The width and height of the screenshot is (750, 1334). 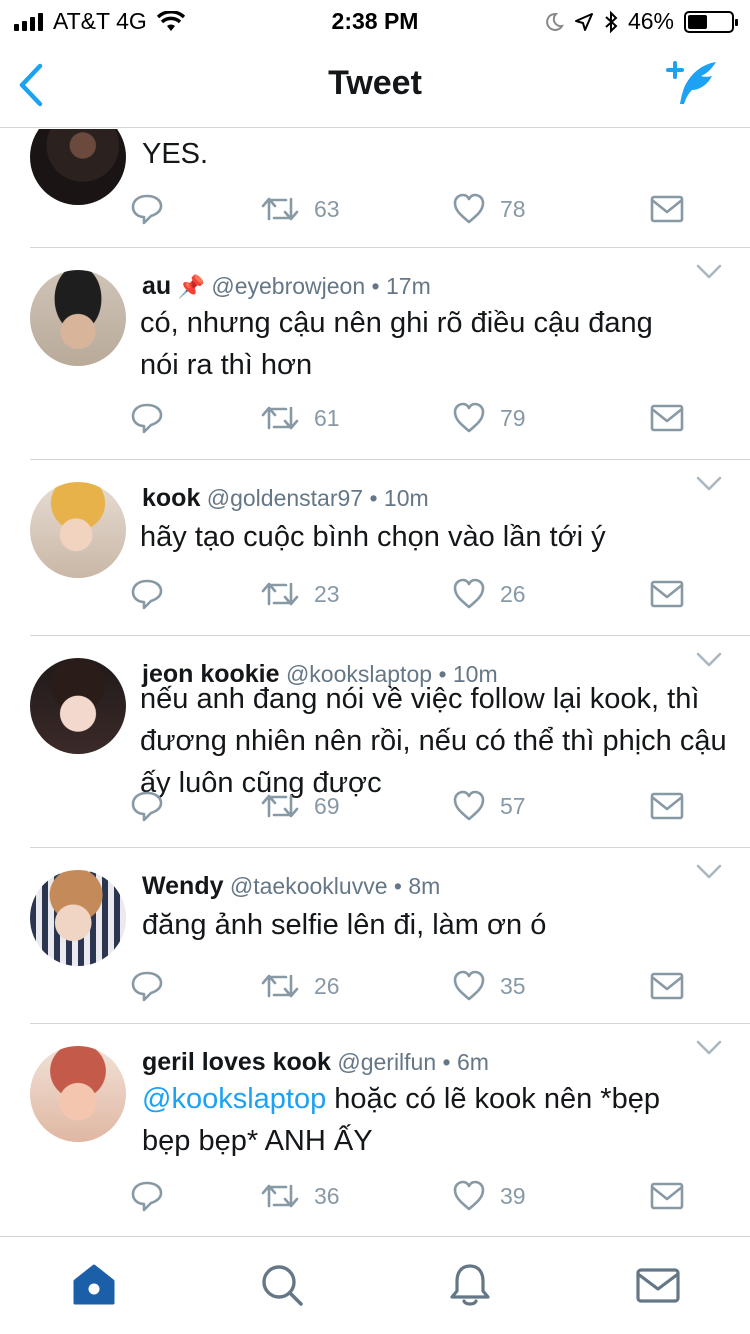 I want to click on retweet-count: 26, so click(x=327, y=985).